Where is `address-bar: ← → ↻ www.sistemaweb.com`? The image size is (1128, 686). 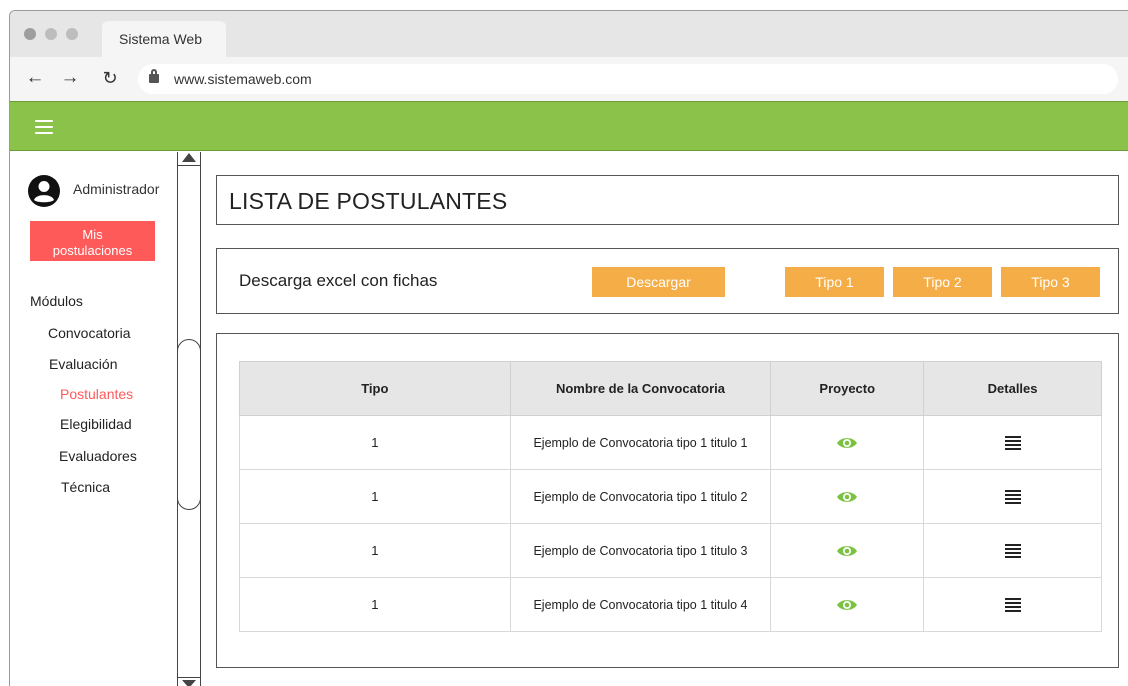 address-bar: ← → ↻ www.sistemaweb.com is located at coordinates (569, 79).